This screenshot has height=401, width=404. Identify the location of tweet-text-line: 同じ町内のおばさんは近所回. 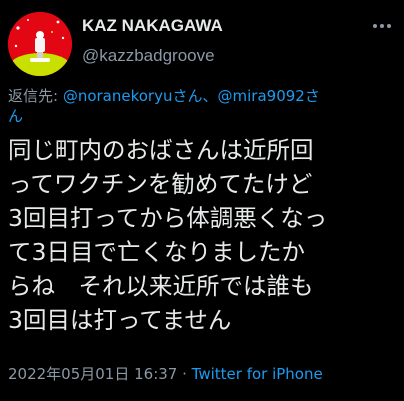
(161, 150).